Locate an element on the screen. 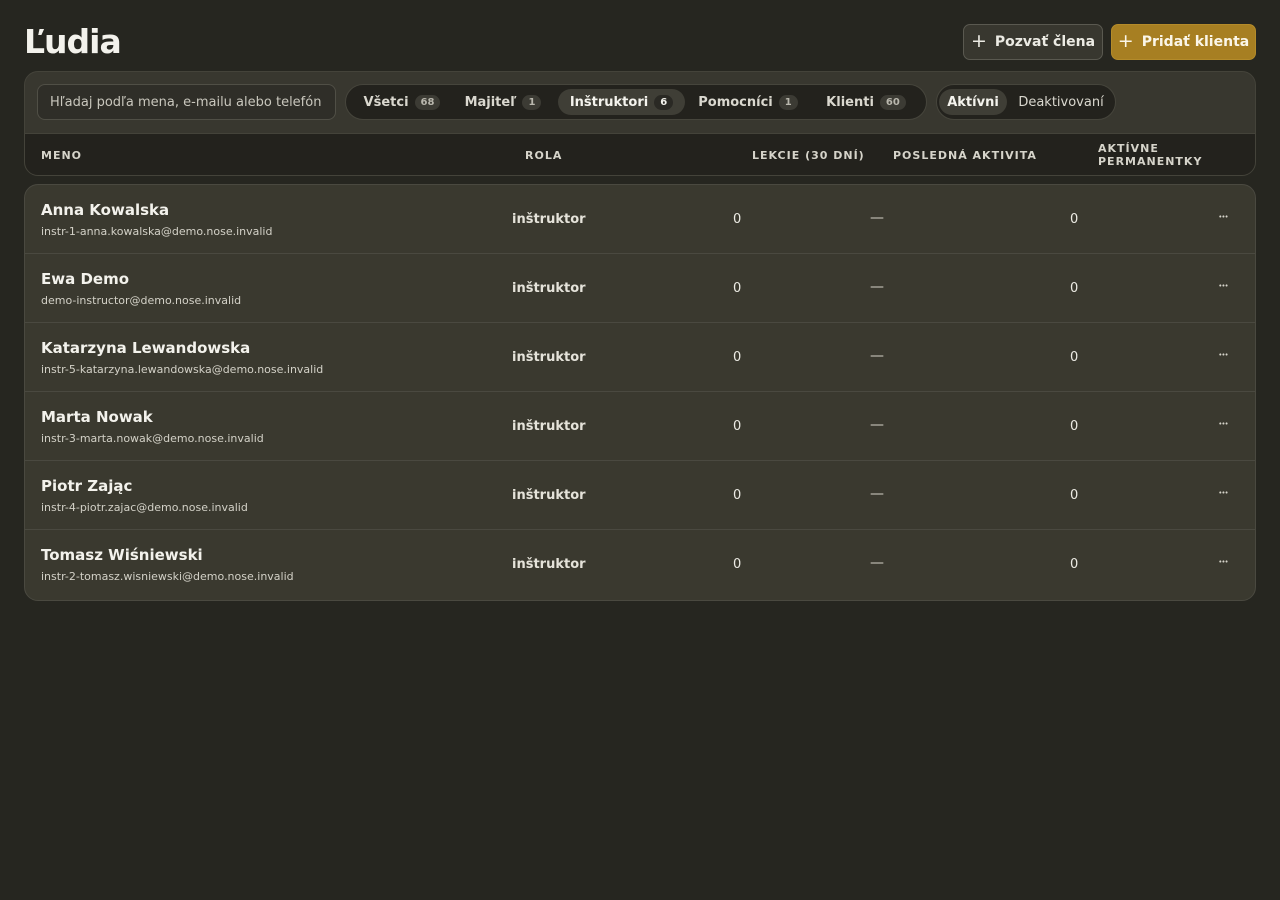 This screenshot has width=1280, height=900. person-email: demo-instructor@demo.nose.invalid is located at coordinates (141, 300).